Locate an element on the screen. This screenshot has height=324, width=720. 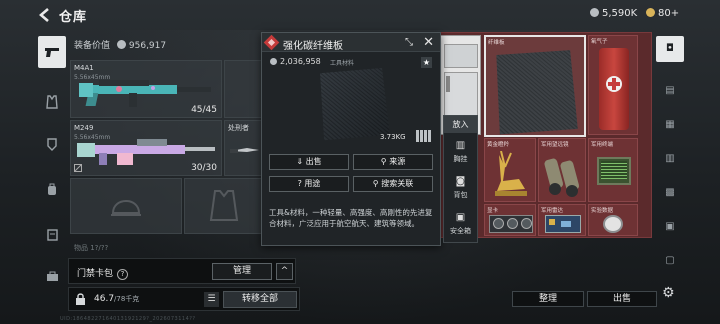
cabinet-icon: ▤ is located at coordinates (670, 90).